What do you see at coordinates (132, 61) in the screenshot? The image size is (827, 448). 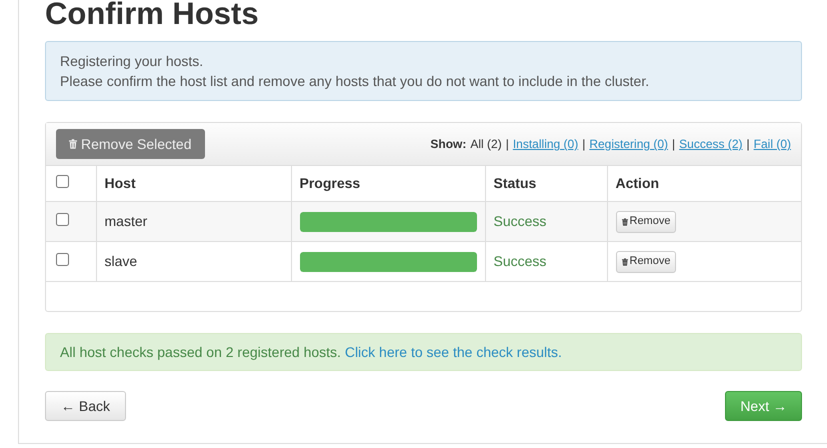 I see `info-text: Registering your hosts.` at bounding box center [132, 61].